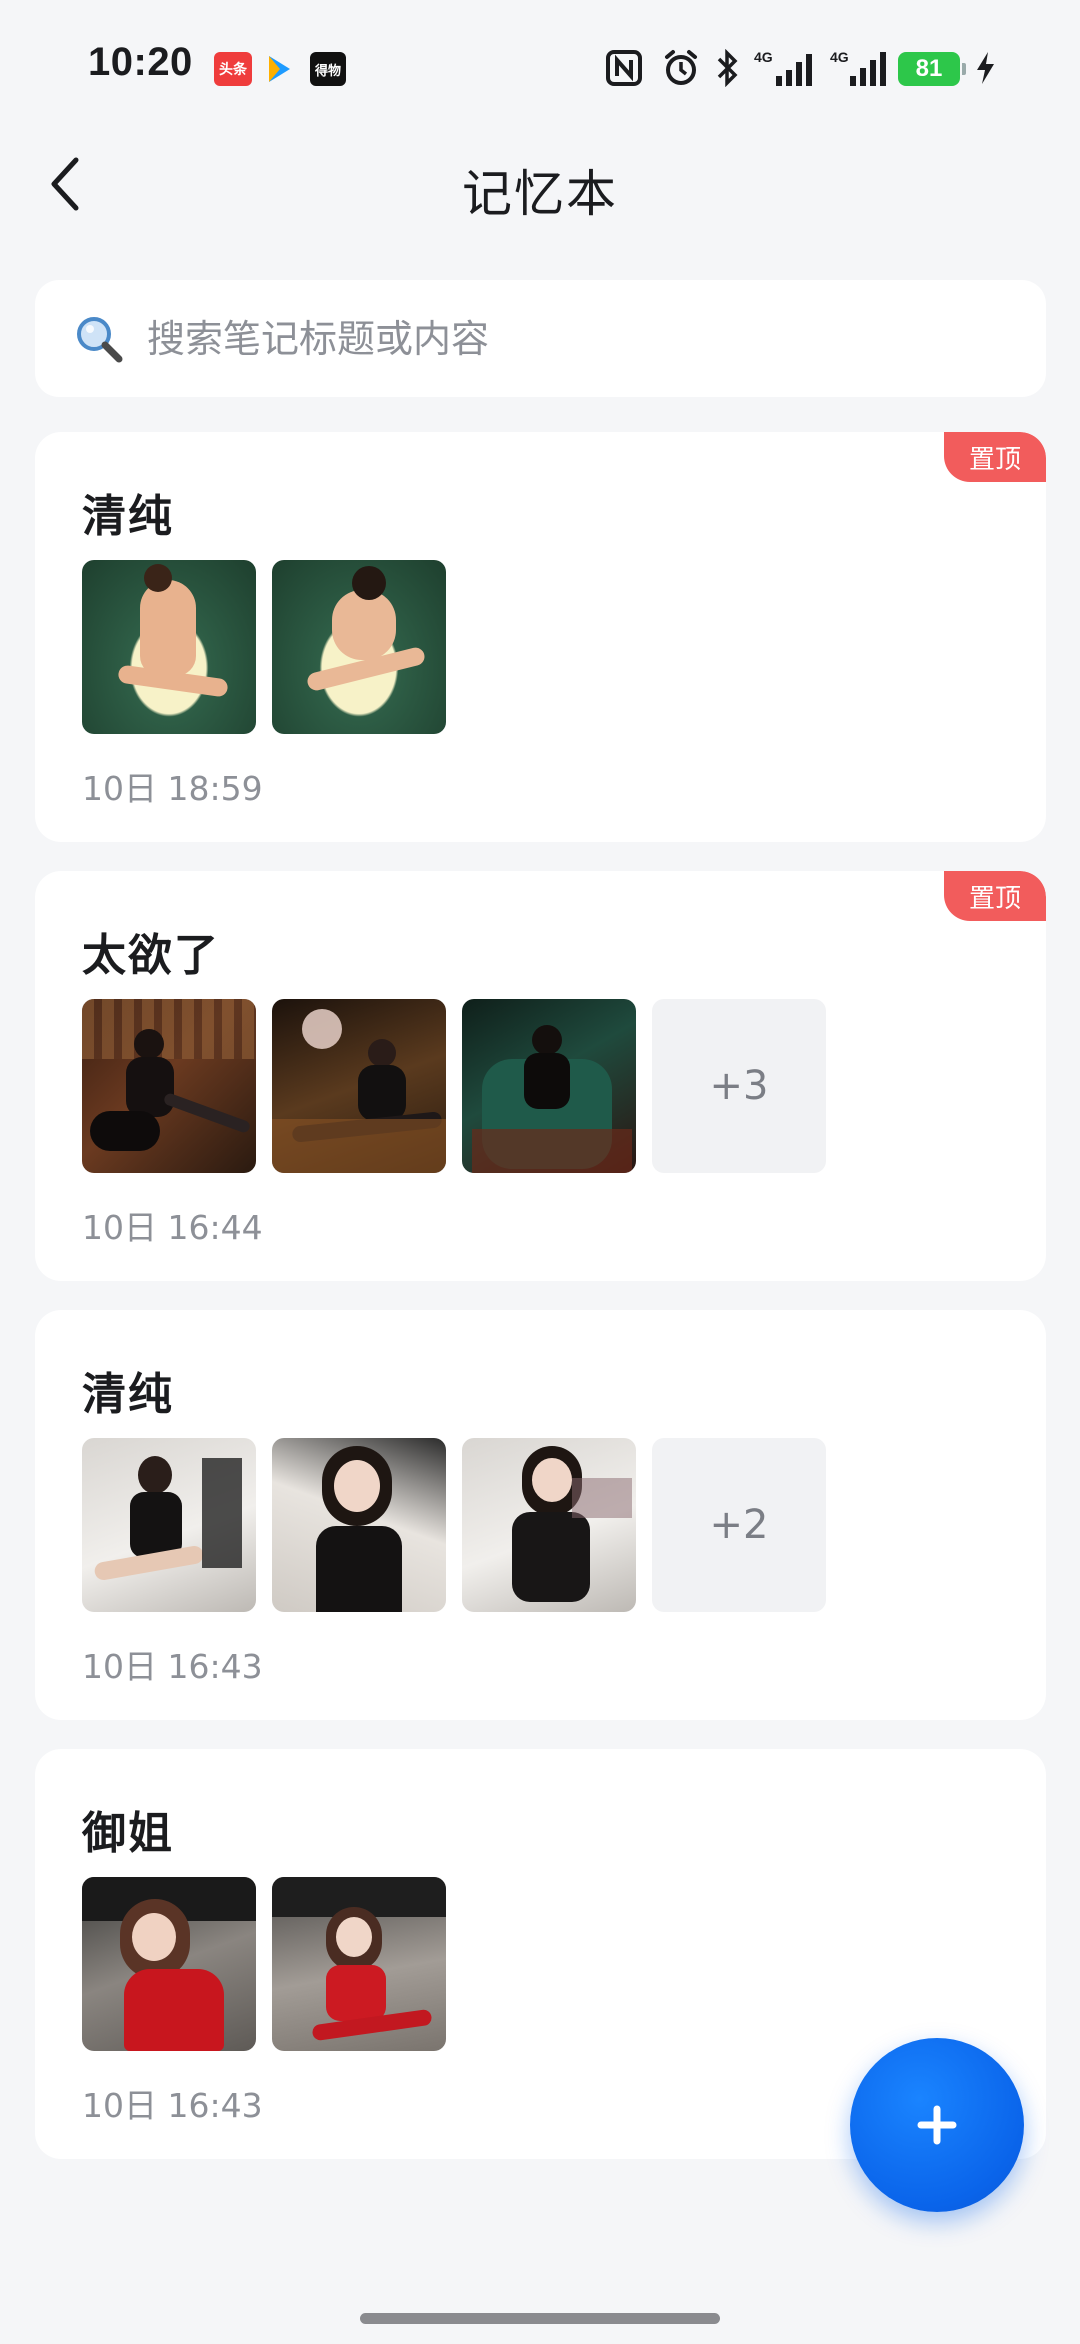 The image size is (1080, 2344). I want to click on home-indicator, so click(540, 2318).